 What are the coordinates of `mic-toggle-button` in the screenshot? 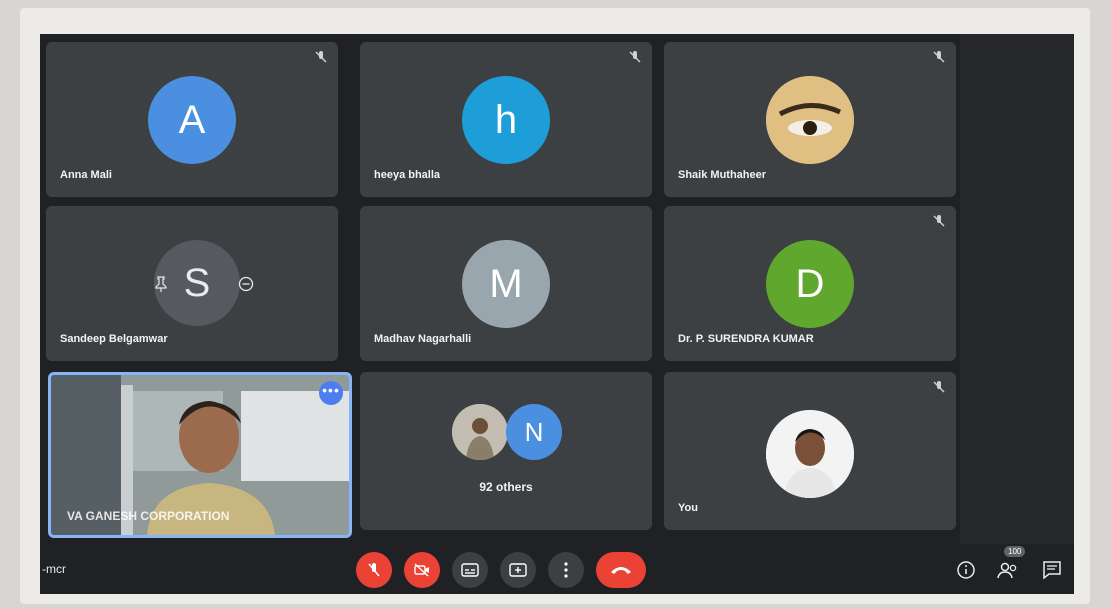 It's located at (374, 570).